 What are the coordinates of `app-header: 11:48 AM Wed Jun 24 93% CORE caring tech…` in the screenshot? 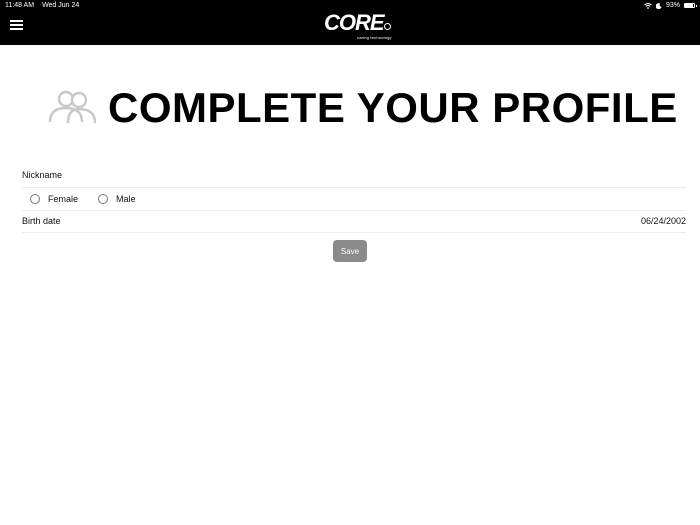 It's located at (350, 22).